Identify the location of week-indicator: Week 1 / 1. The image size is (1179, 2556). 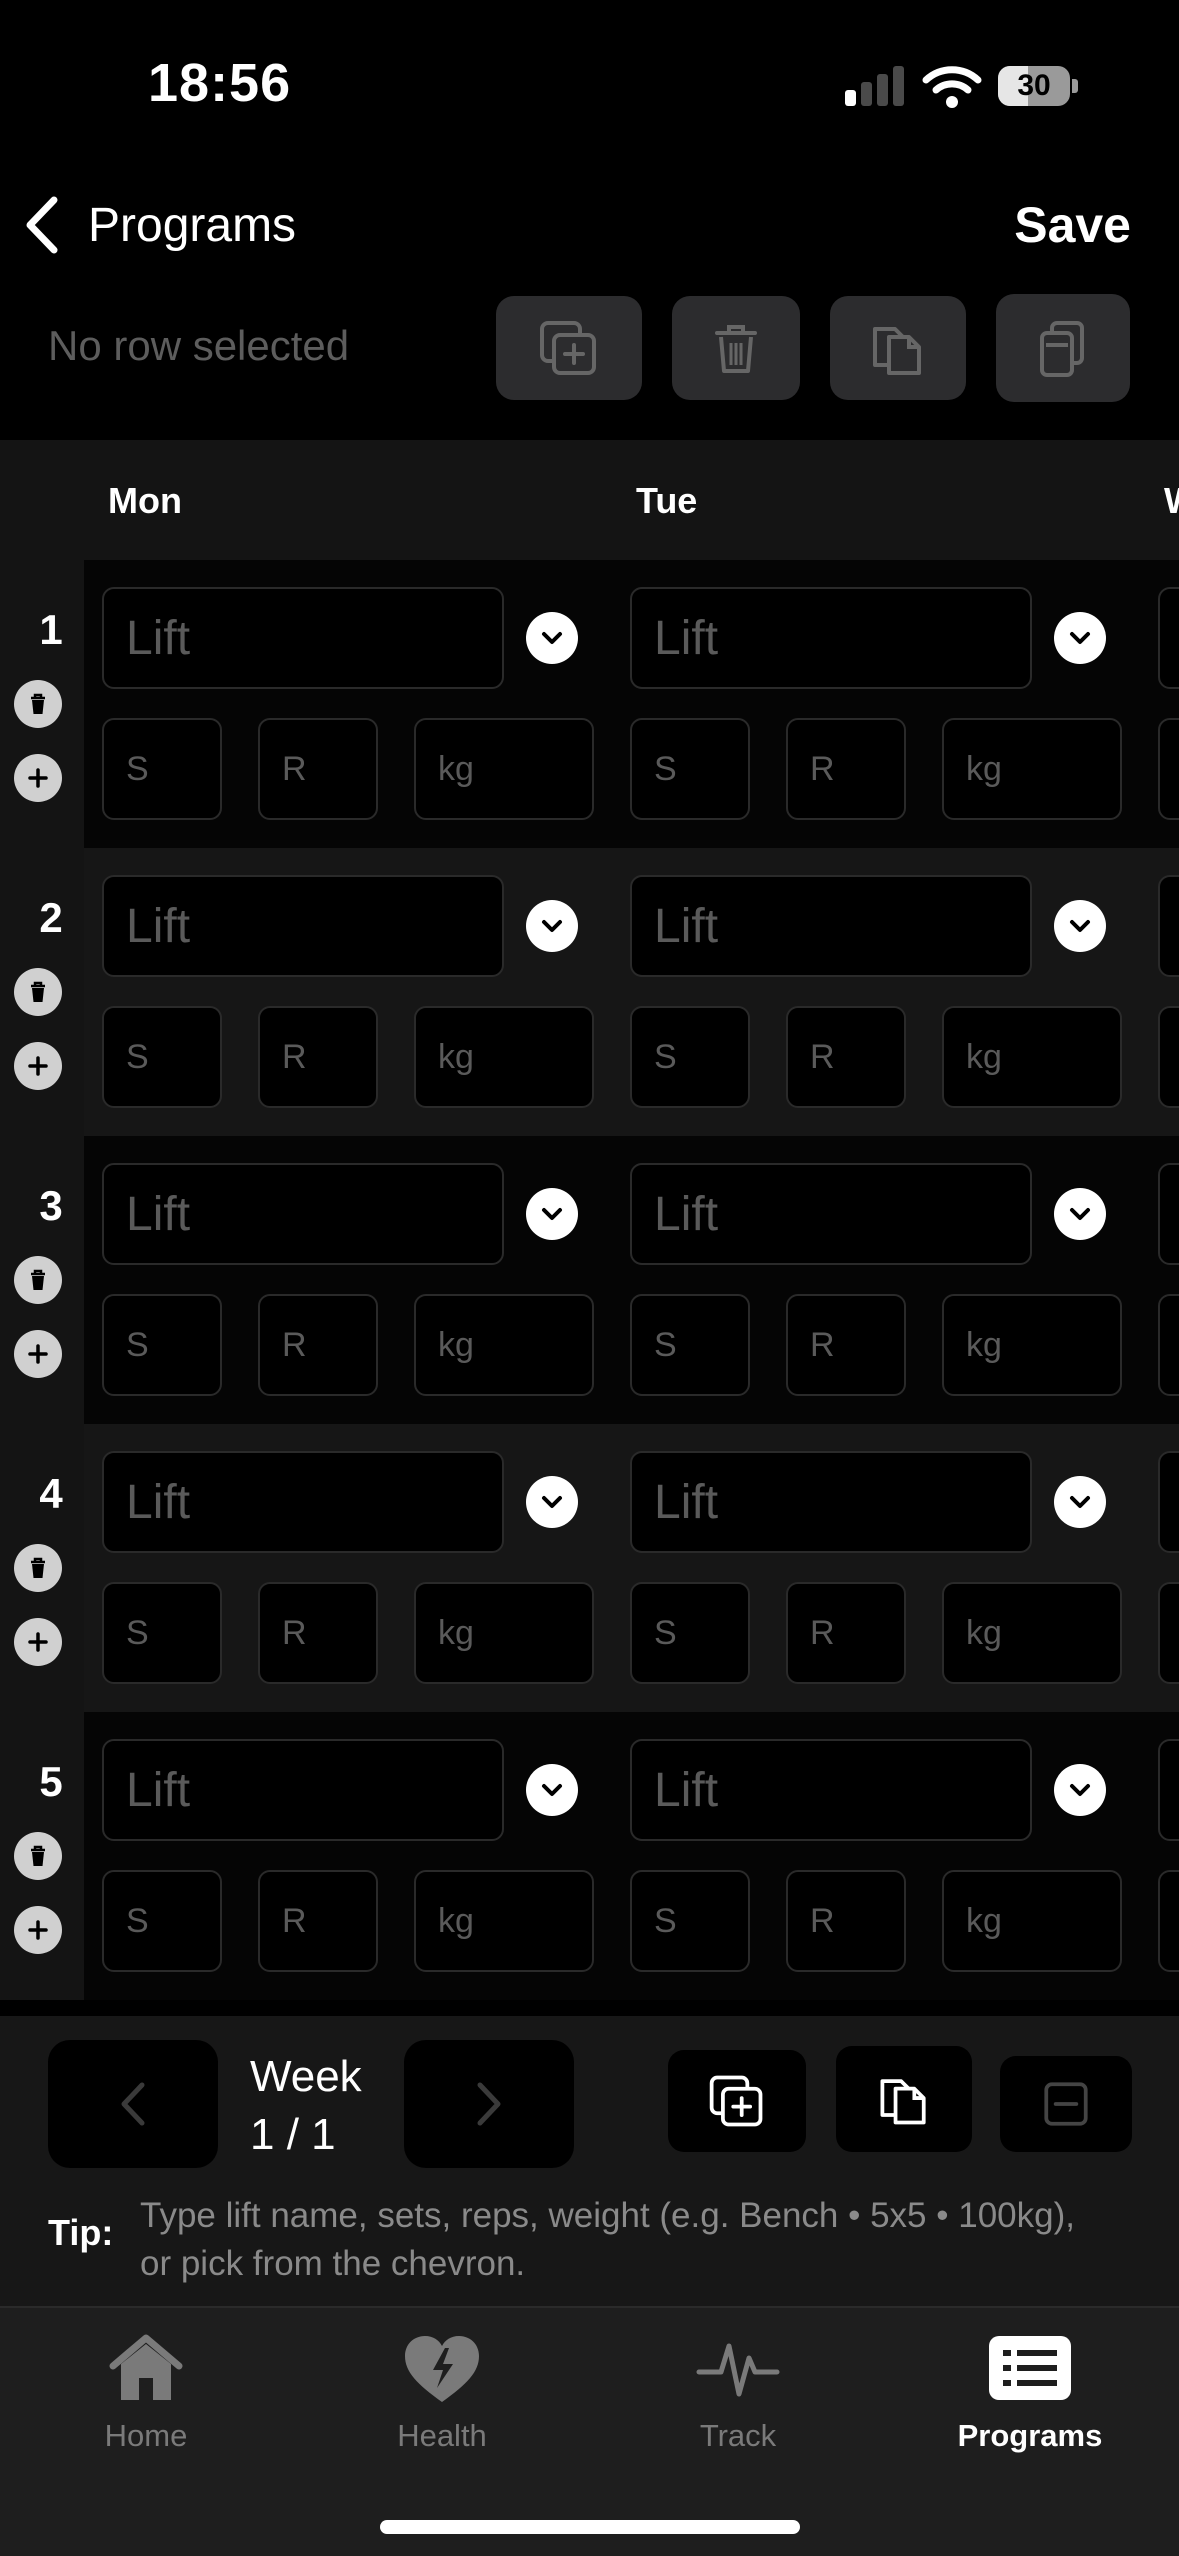
(306, 2106).